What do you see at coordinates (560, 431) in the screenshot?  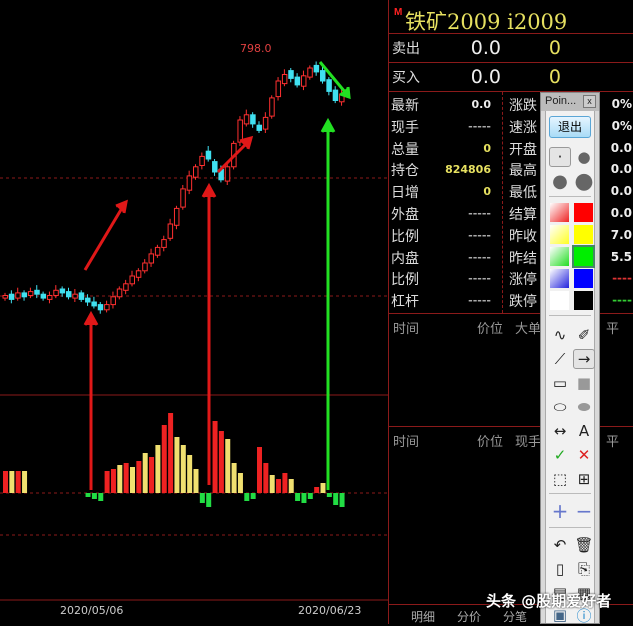 I see `double-arrow-icon: ↔` at bounding box center [560, 431].